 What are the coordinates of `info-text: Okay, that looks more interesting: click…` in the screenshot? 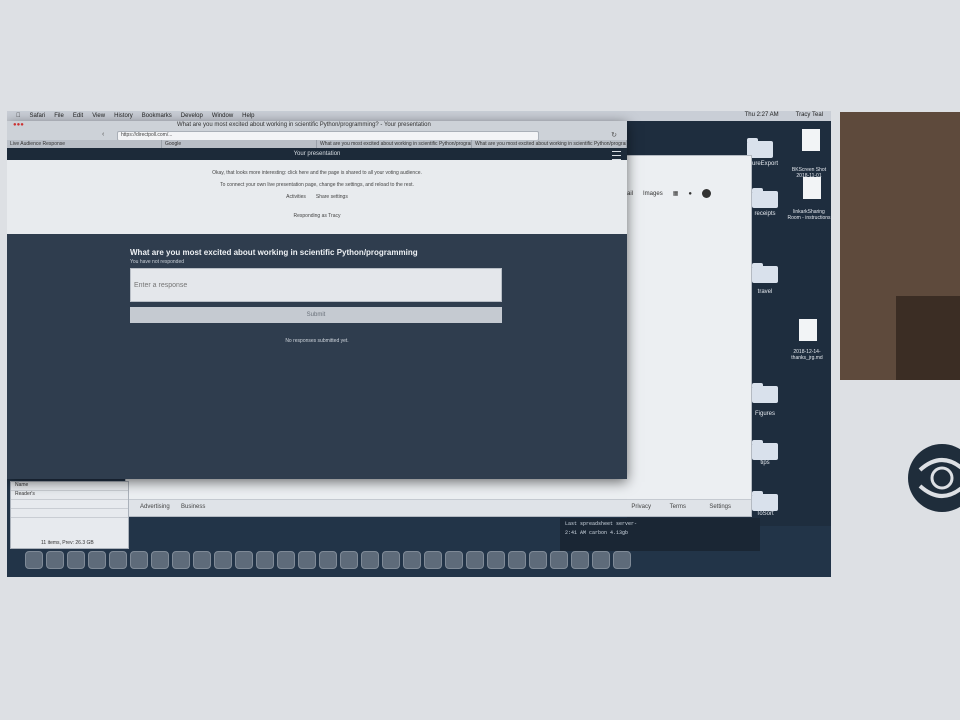 It's located at (317, 173).